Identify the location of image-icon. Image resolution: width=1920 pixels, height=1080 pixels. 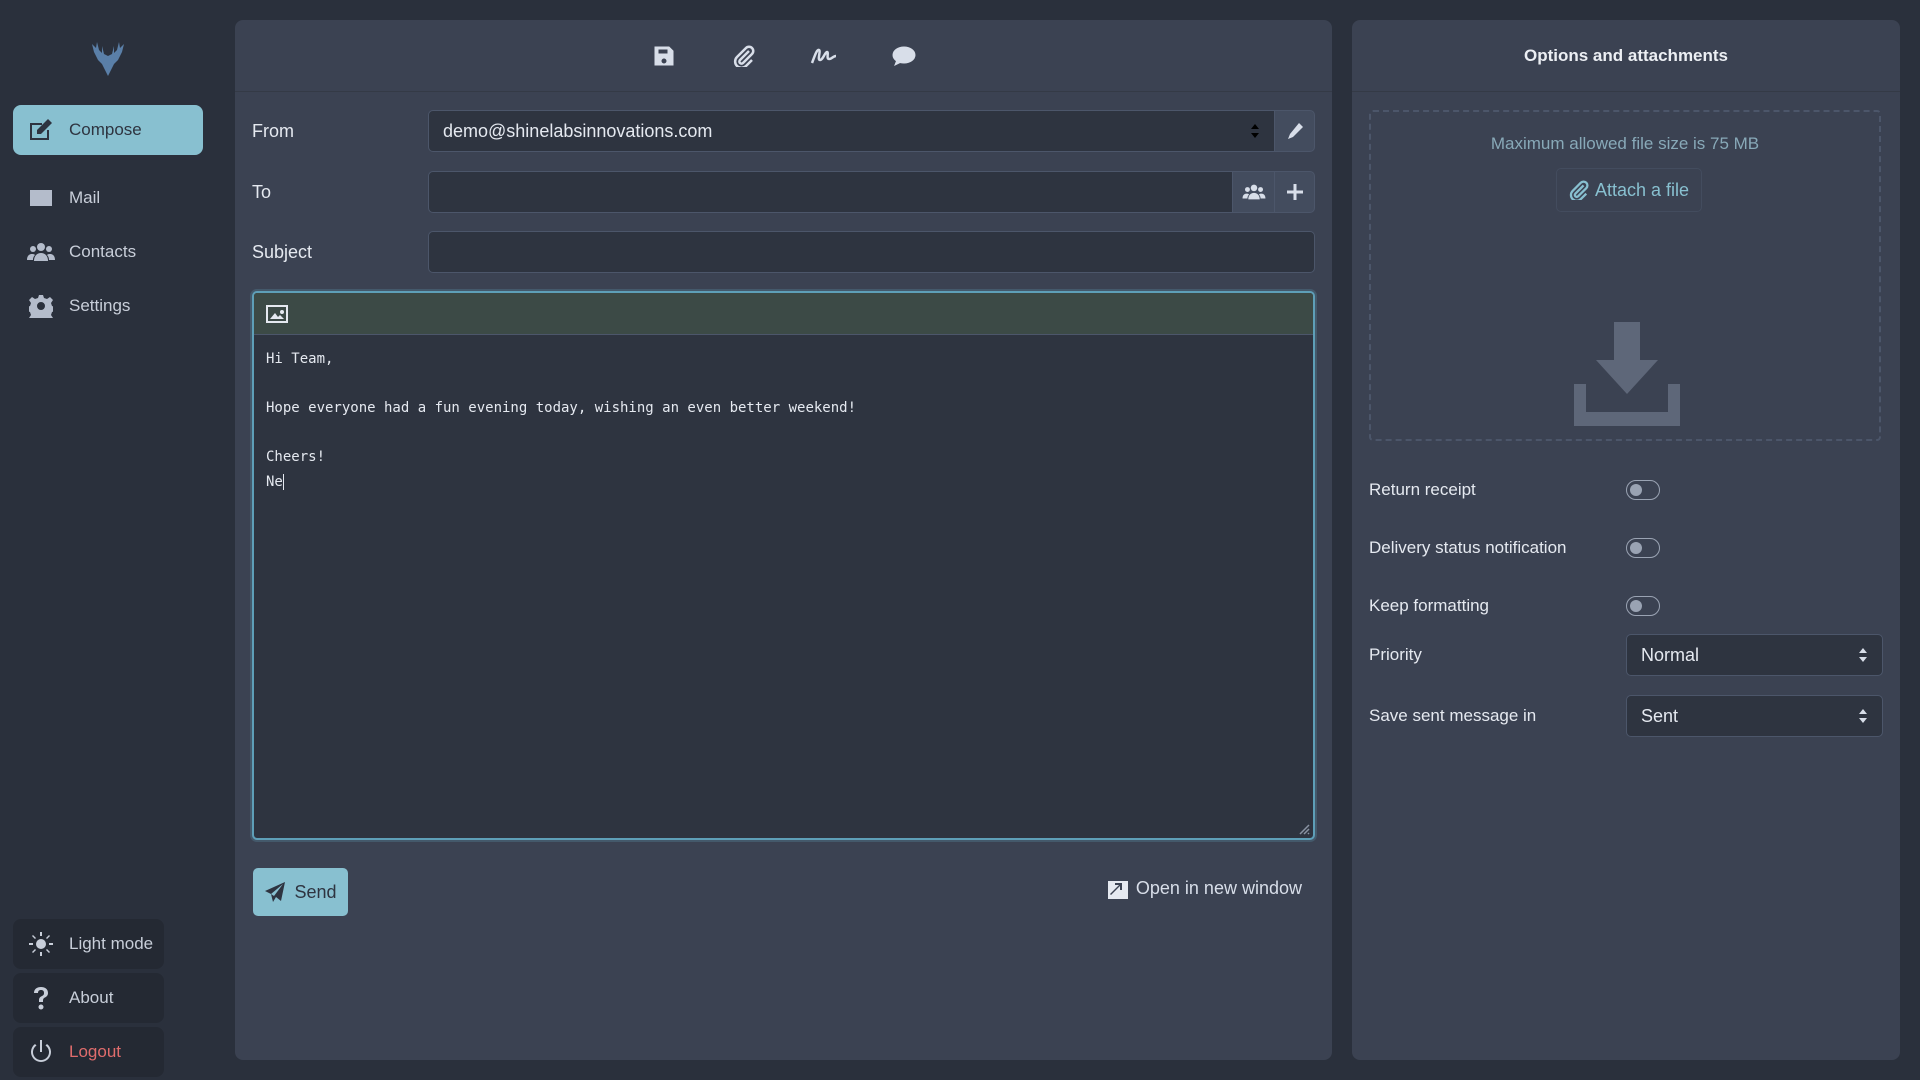
(277, 313).